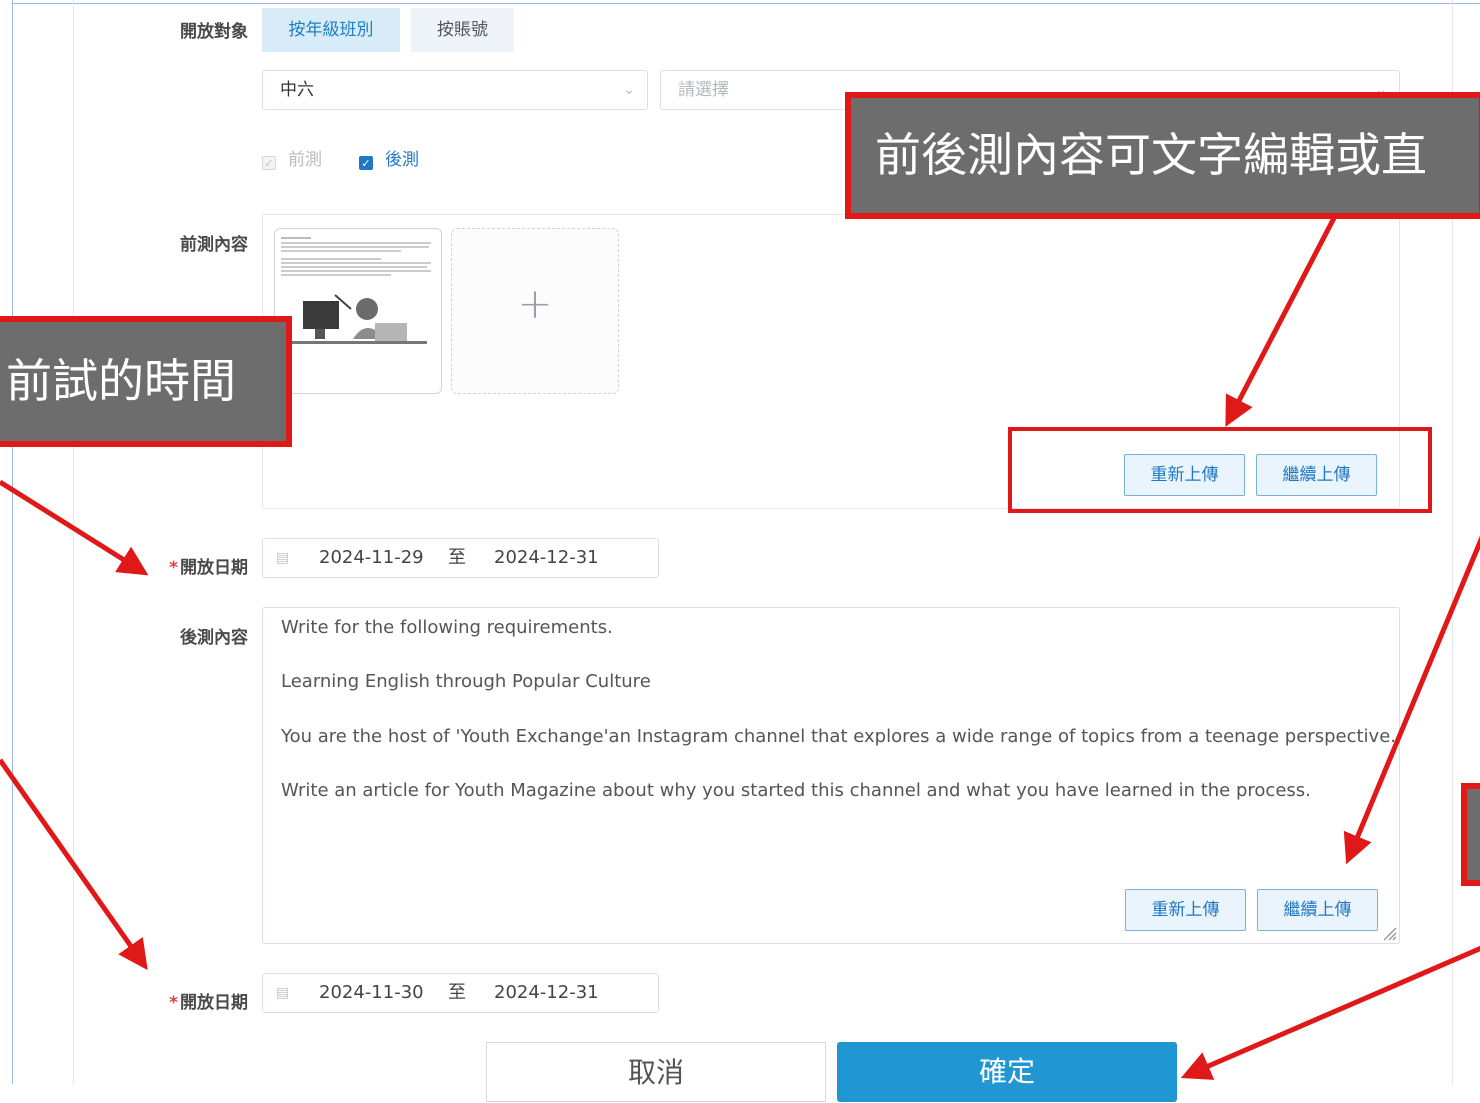 The image size is (1480, 1103). What do you see at coordinates (447, 627) in the screenshot?
I see `posttest-line-1: Write for the following requirements.` at bounding box center [447, 627].